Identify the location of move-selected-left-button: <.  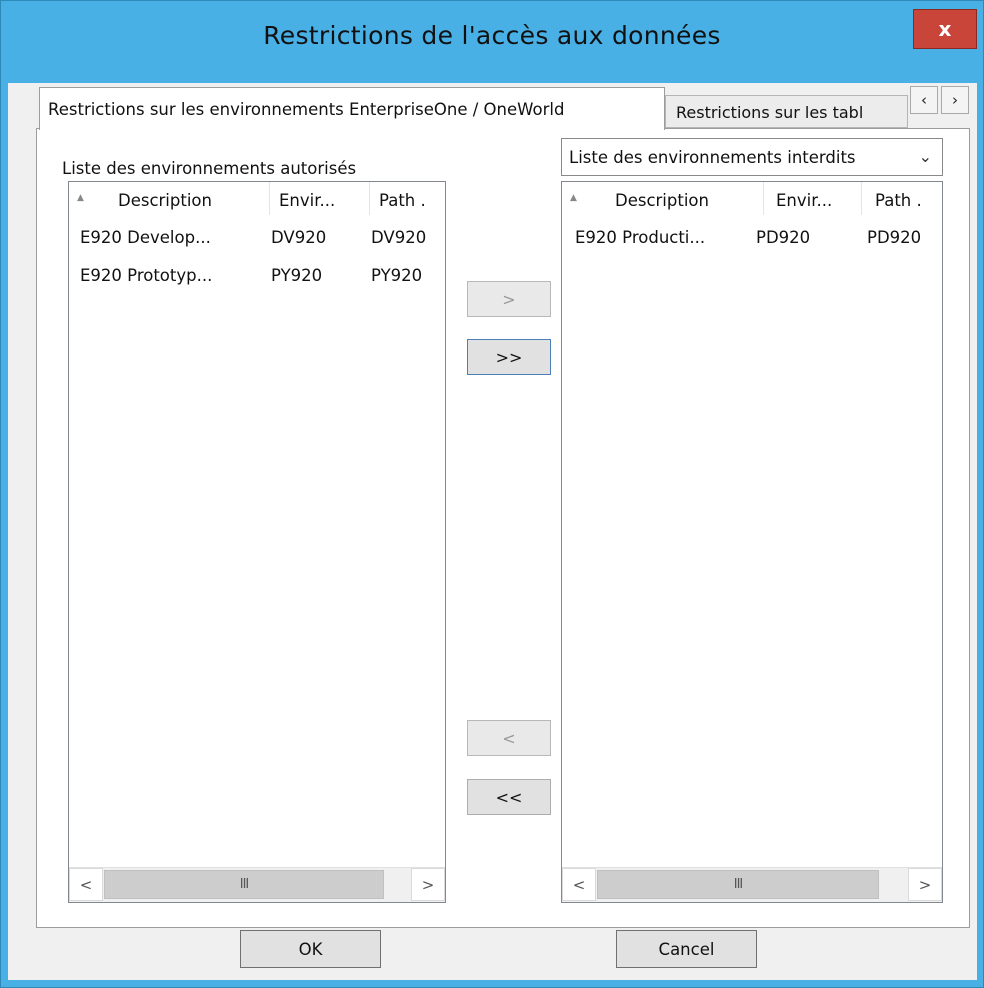
(509, 738).